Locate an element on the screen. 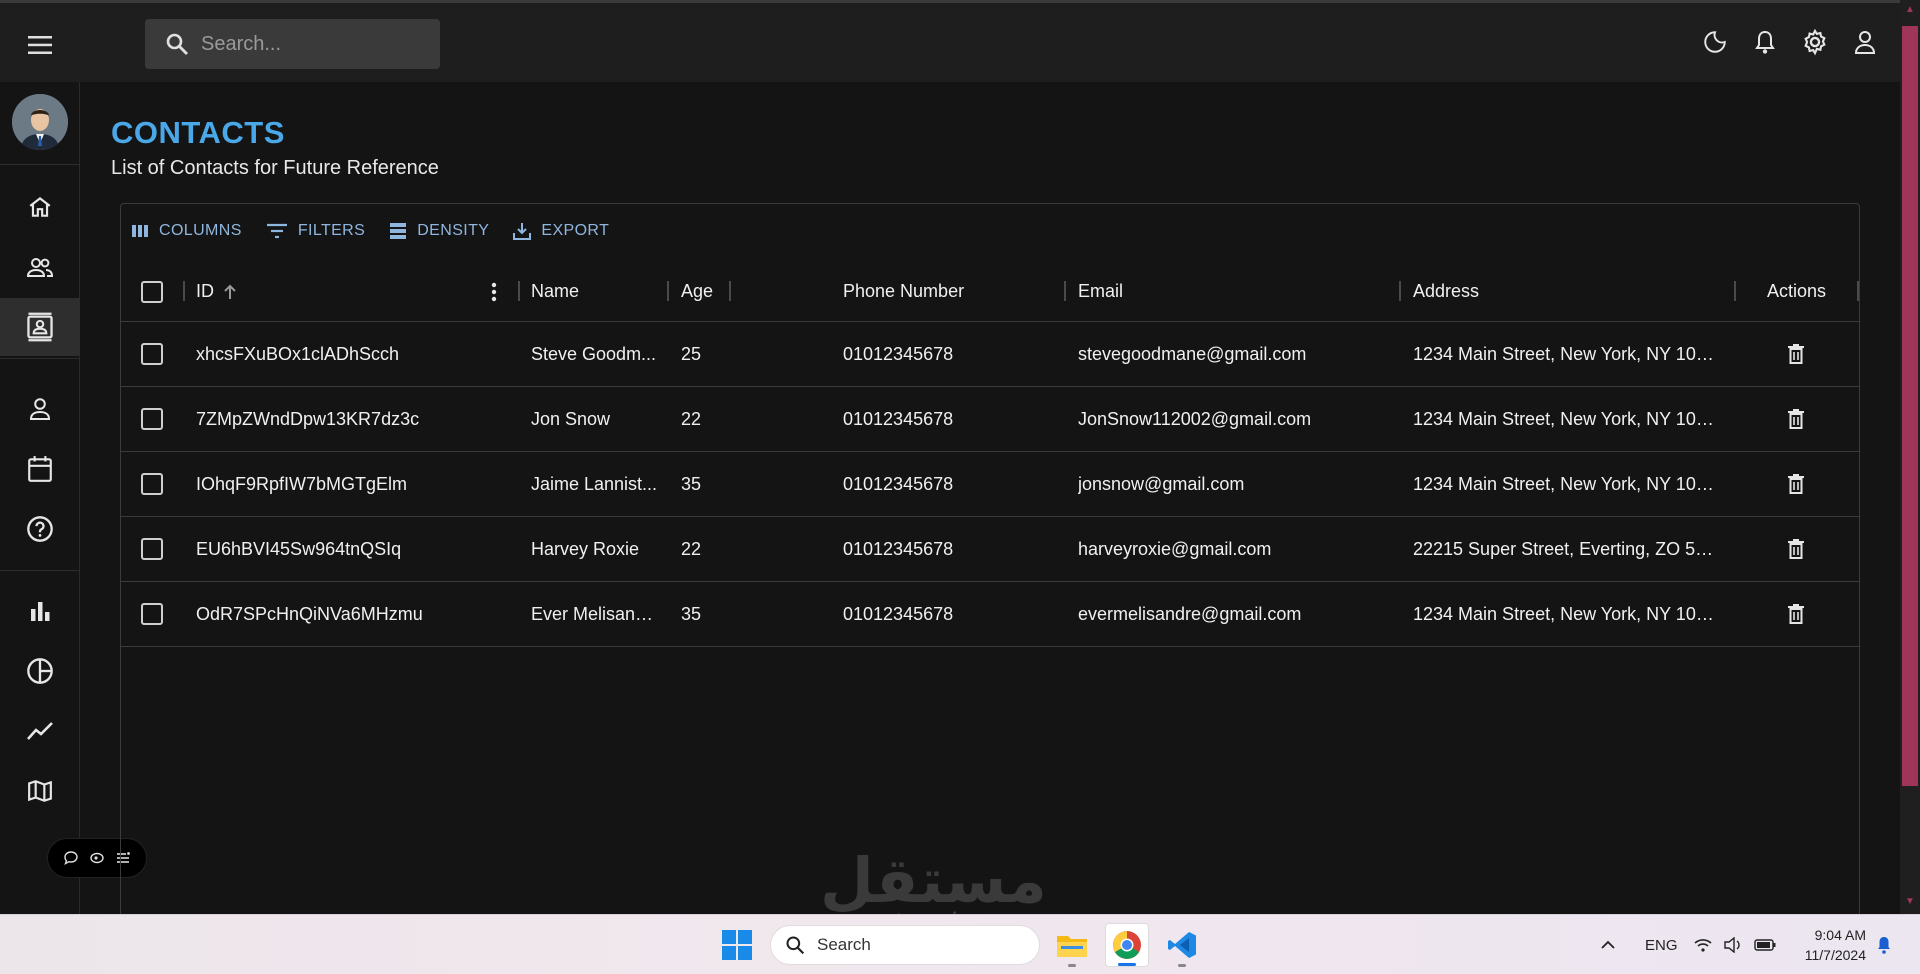  column-header-email: Email is located at coordinates (1100, 291).